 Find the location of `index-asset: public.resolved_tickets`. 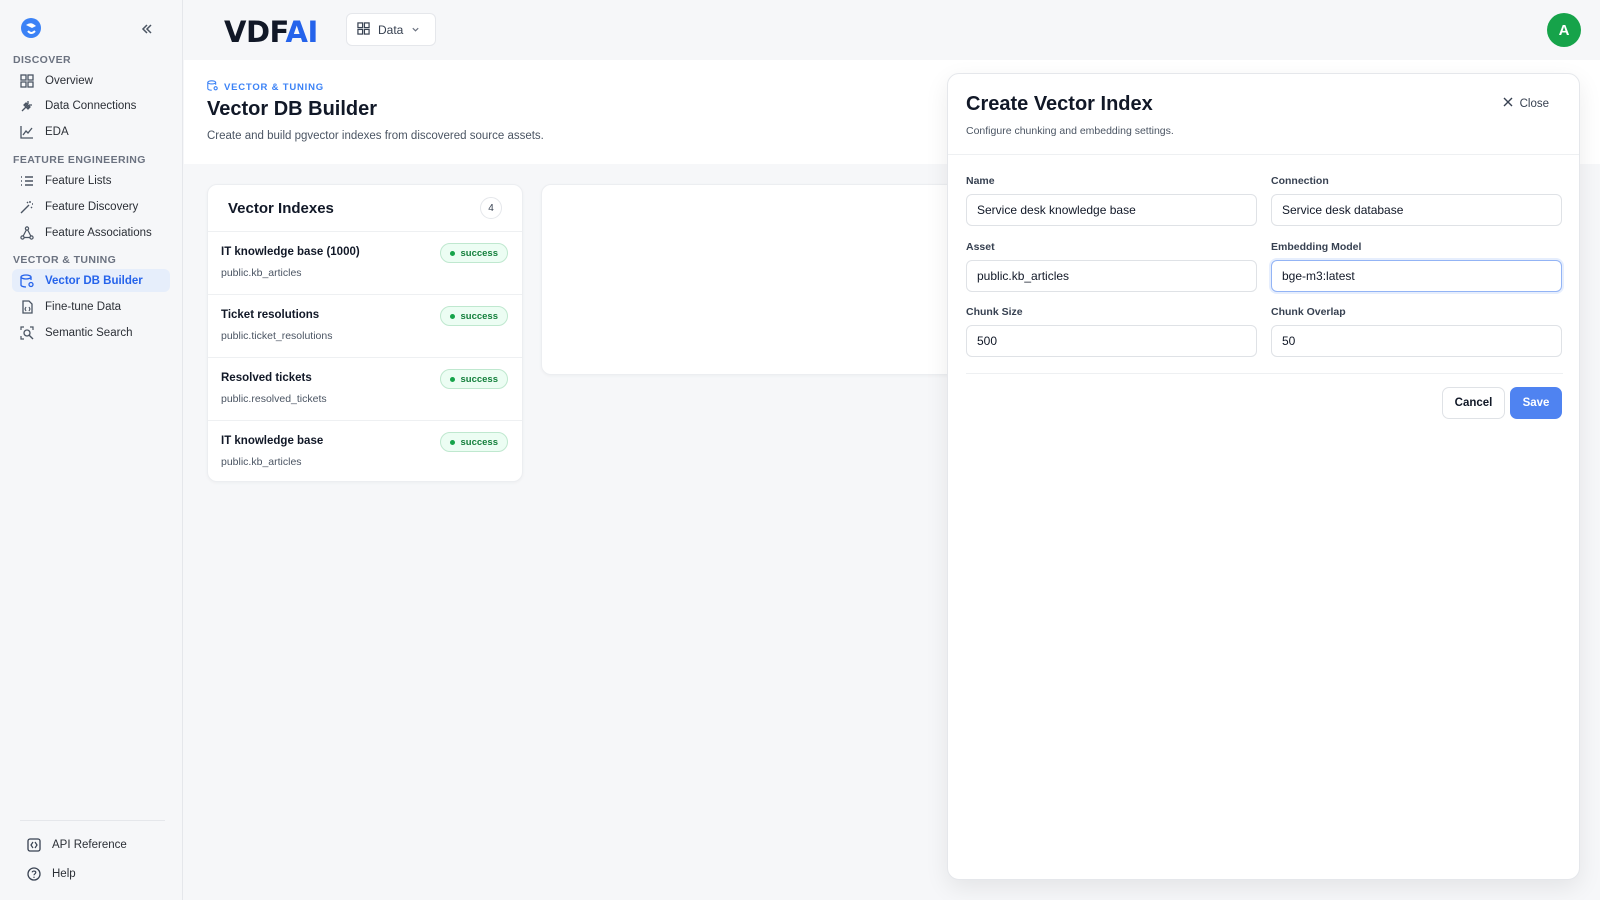

index-asset: public.resolved_tickets is located at coordinates (274, 399).